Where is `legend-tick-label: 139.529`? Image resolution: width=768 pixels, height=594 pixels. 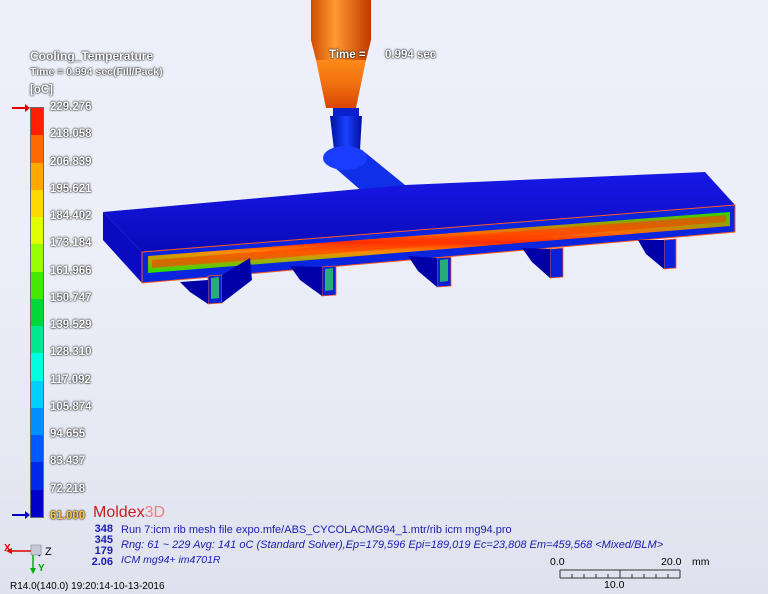 legend-tick-label: 139.529 is located at coordinates (71, 325).